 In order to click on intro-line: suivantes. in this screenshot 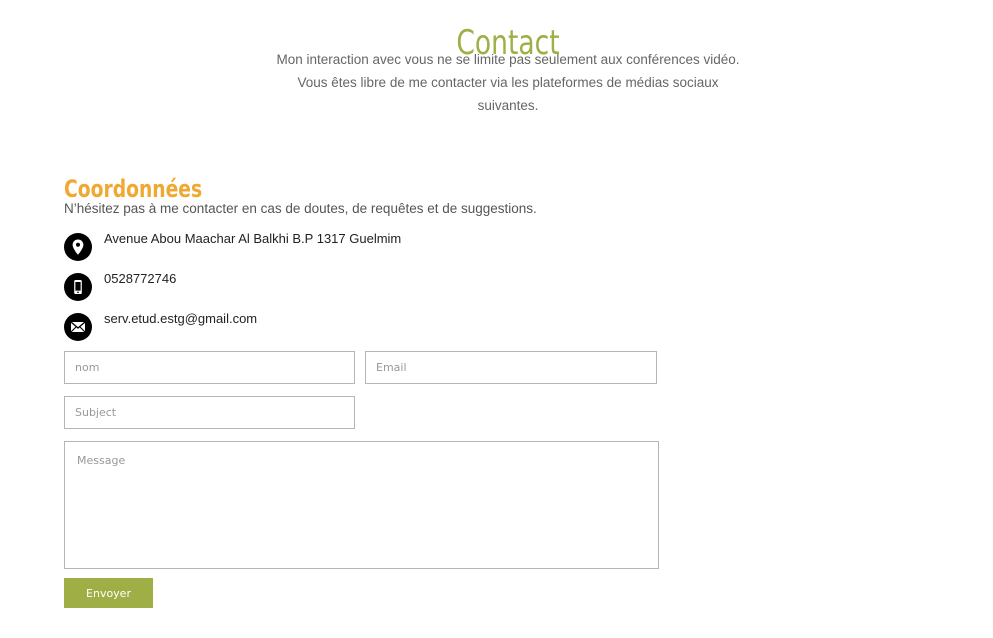, I will do `click(508, 105)`.